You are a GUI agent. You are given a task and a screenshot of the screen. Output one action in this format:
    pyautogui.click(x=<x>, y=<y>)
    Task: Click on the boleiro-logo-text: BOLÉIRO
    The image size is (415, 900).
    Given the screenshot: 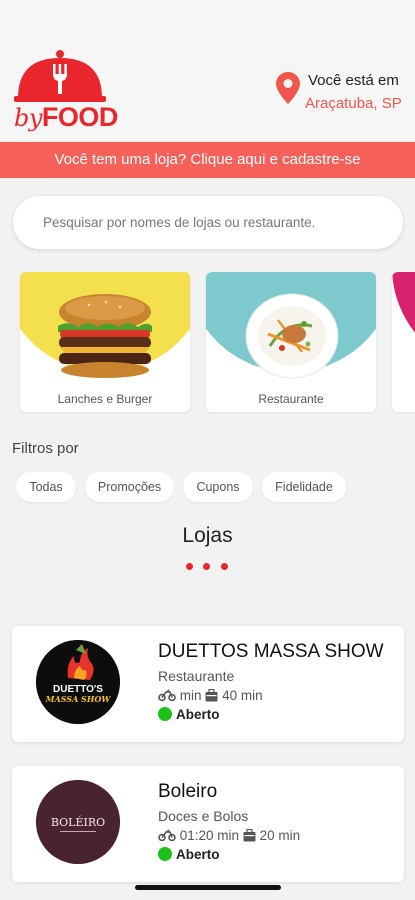 What is the action you would take?
    pyautogui.click(x=78, y=822)
    